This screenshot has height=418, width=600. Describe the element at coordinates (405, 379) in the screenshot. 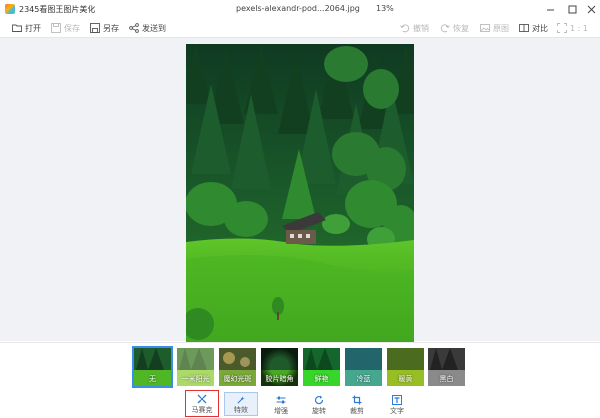

I see `filter-label: 暖黄` at that location.